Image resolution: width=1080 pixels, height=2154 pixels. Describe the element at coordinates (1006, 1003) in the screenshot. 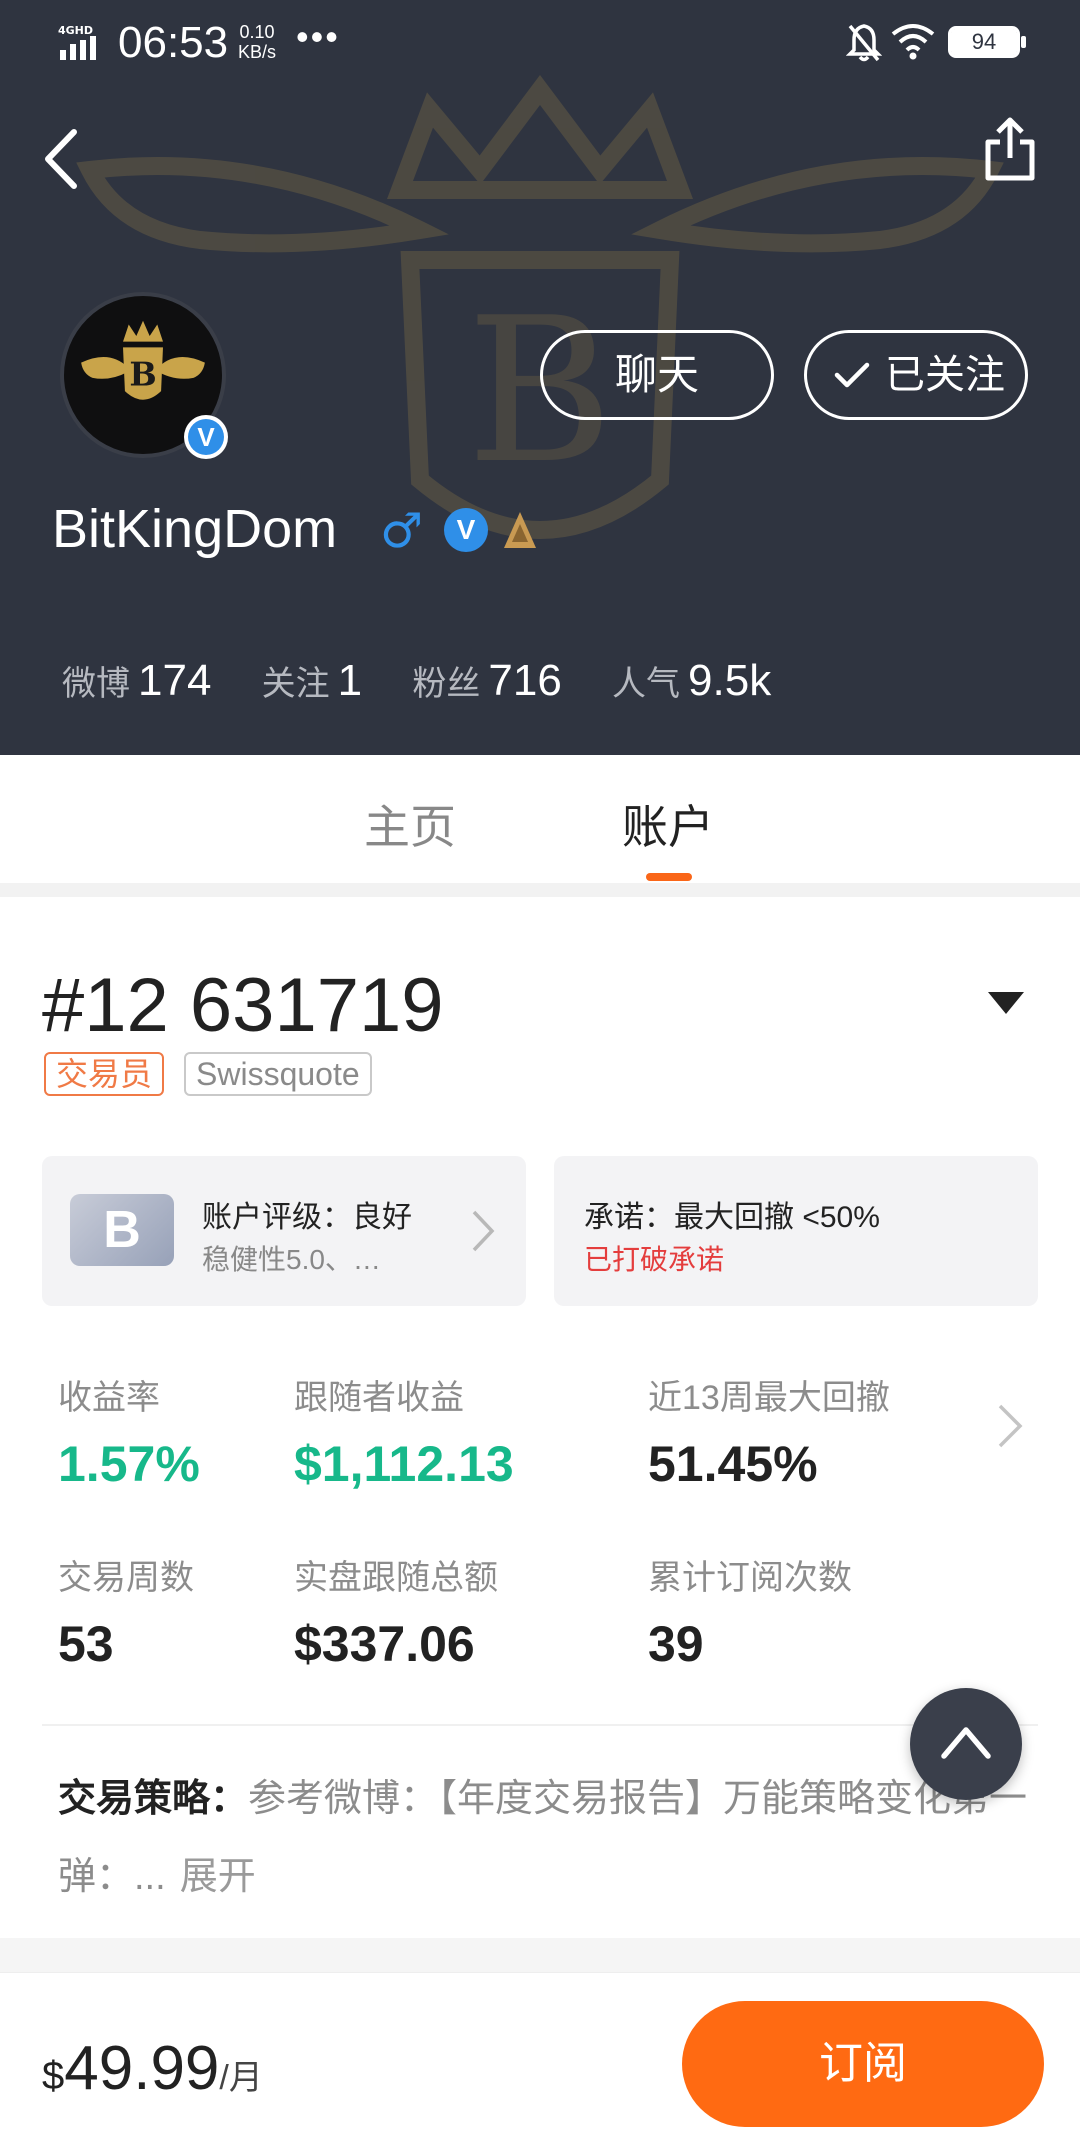

I see `dropdown-arrow-icon` at that location.